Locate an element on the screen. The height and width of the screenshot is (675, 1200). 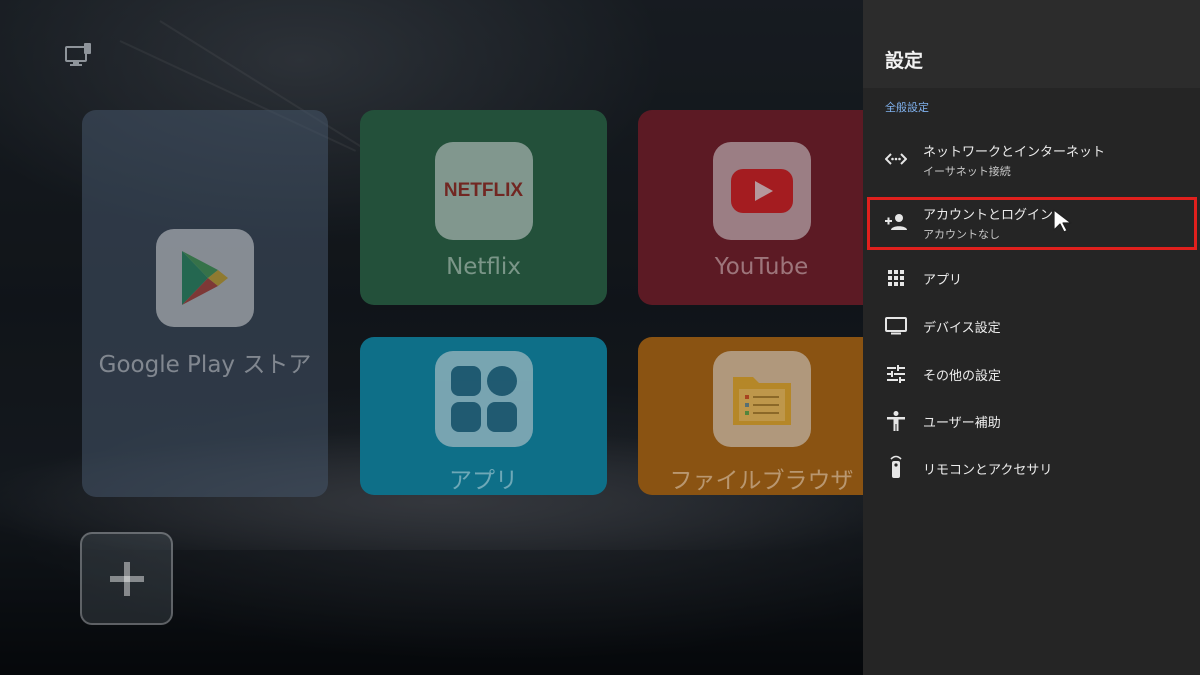
settings-item-remote: リモコンとアクセサリ is located at coordinates (1031, 467).